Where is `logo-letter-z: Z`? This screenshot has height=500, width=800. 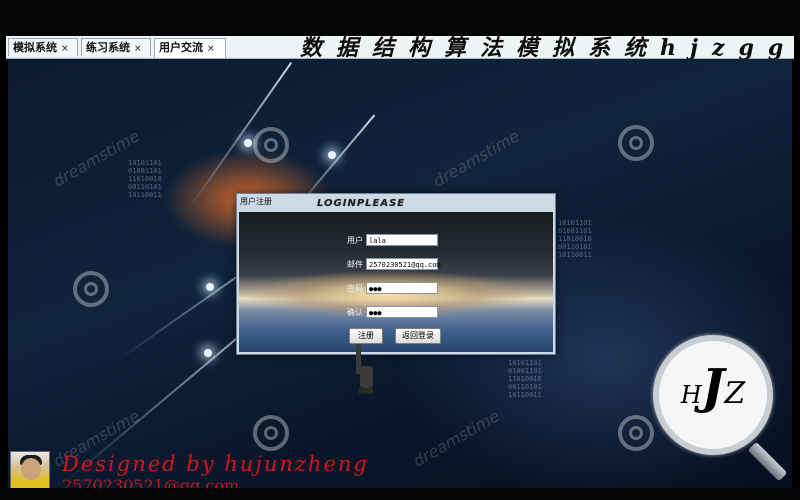
logo-letter-z: Z is located at coordinates (735, 393).